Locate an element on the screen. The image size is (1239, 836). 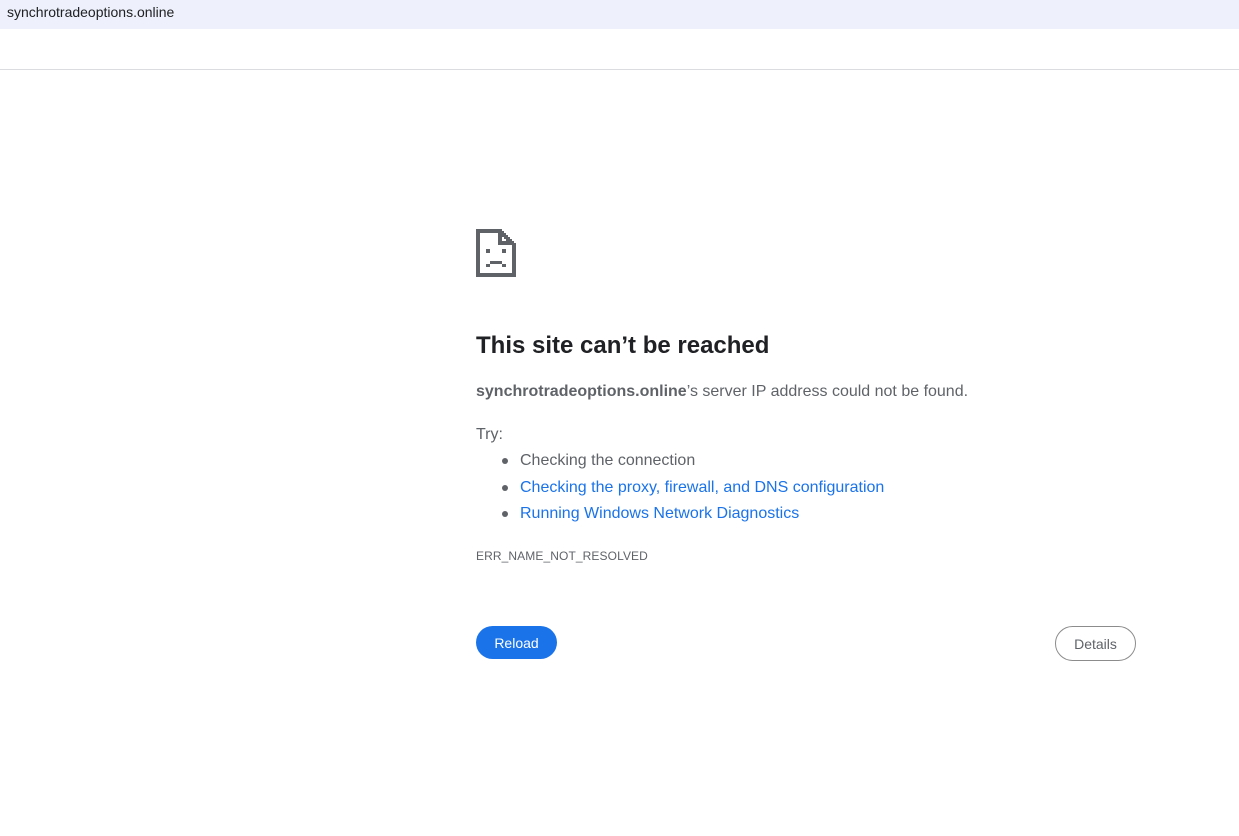
suggestion-item: Running Windows Network Diagnostics is located at coordinates (680, 516).